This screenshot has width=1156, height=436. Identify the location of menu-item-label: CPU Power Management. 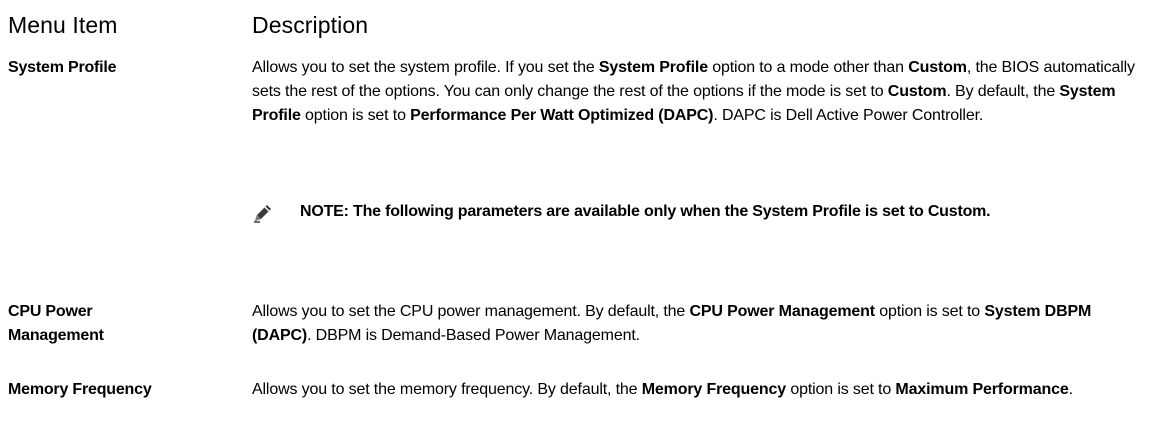
(56, 323).